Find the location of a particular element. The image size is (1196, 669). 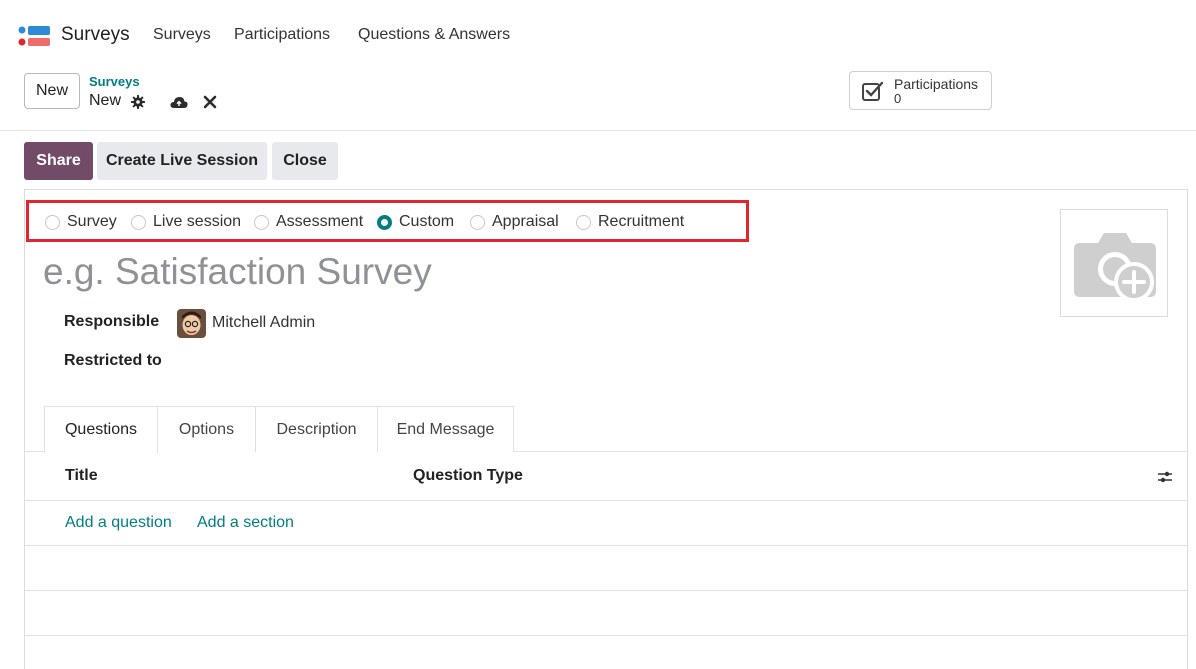

participations-stat-button: Participations 0 is located at coordinates (920, 90).